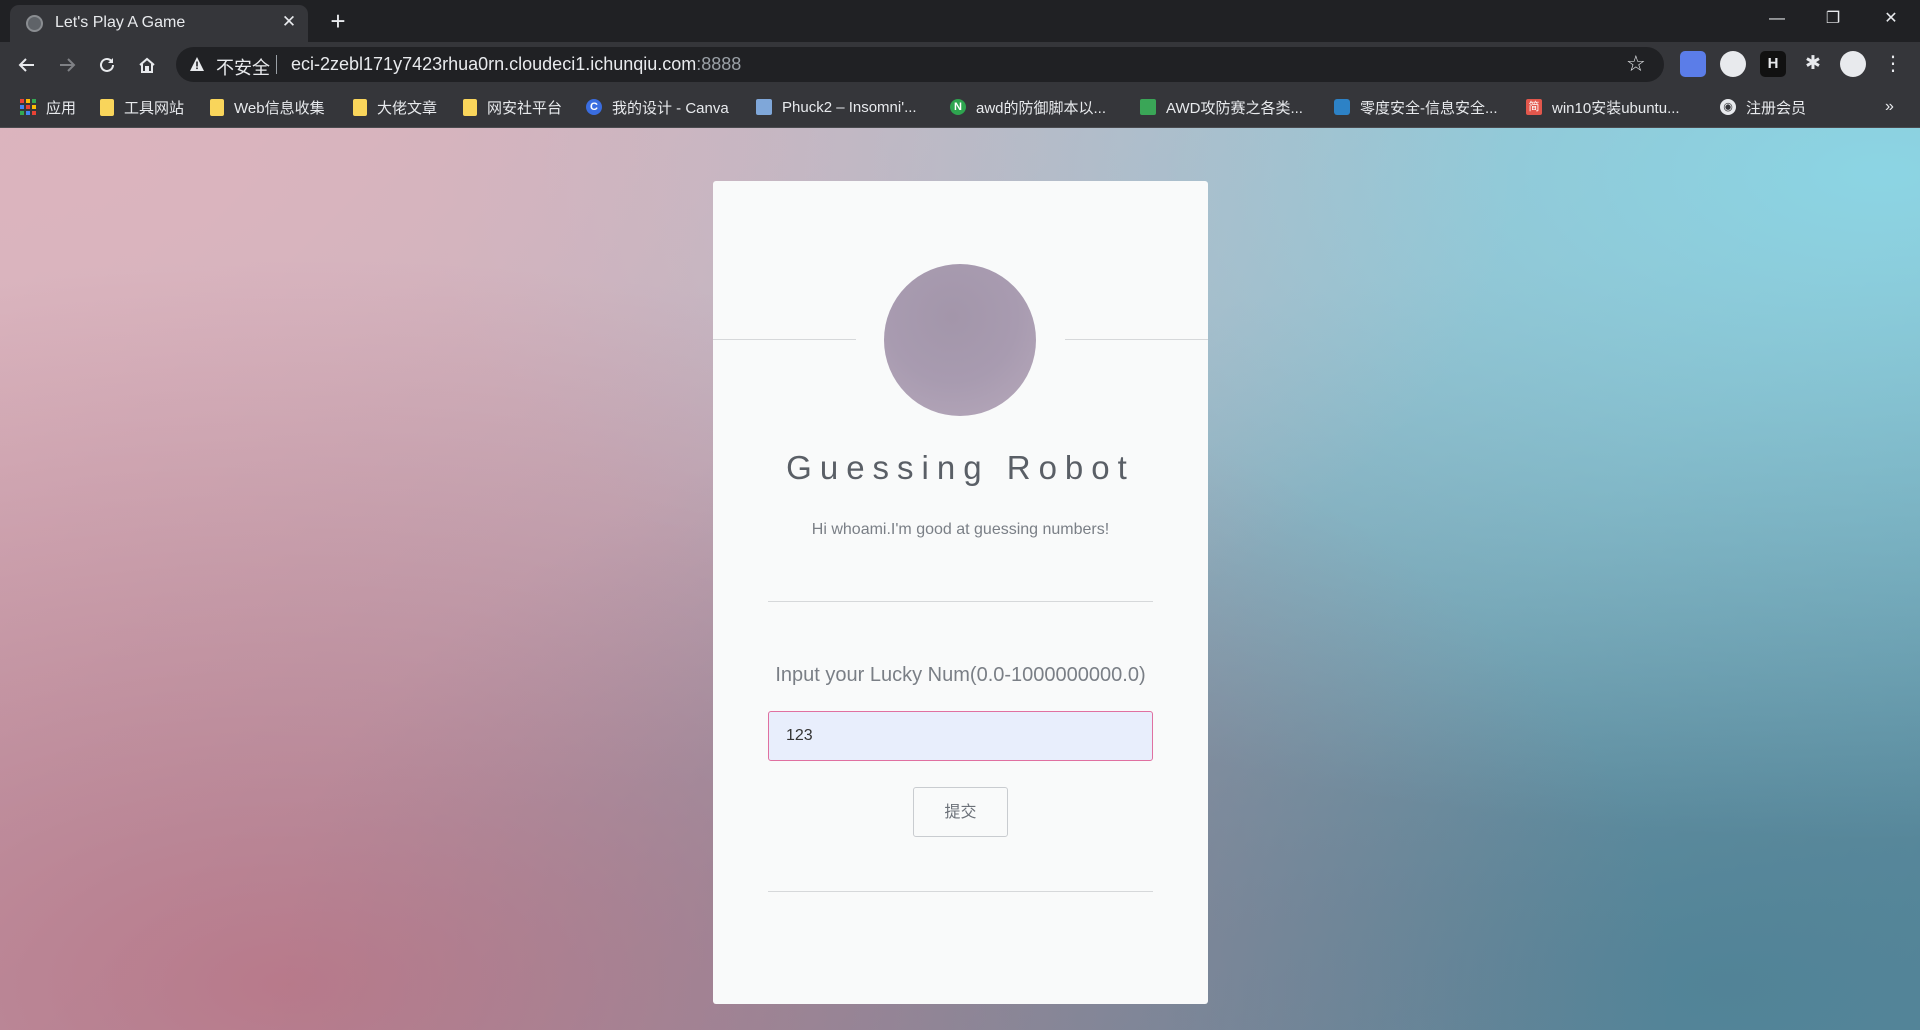 The width and height of the screenshot is (1920, 1030). I want to click on bookmark-label: 我的设计 - Canva, so click(670, 108).